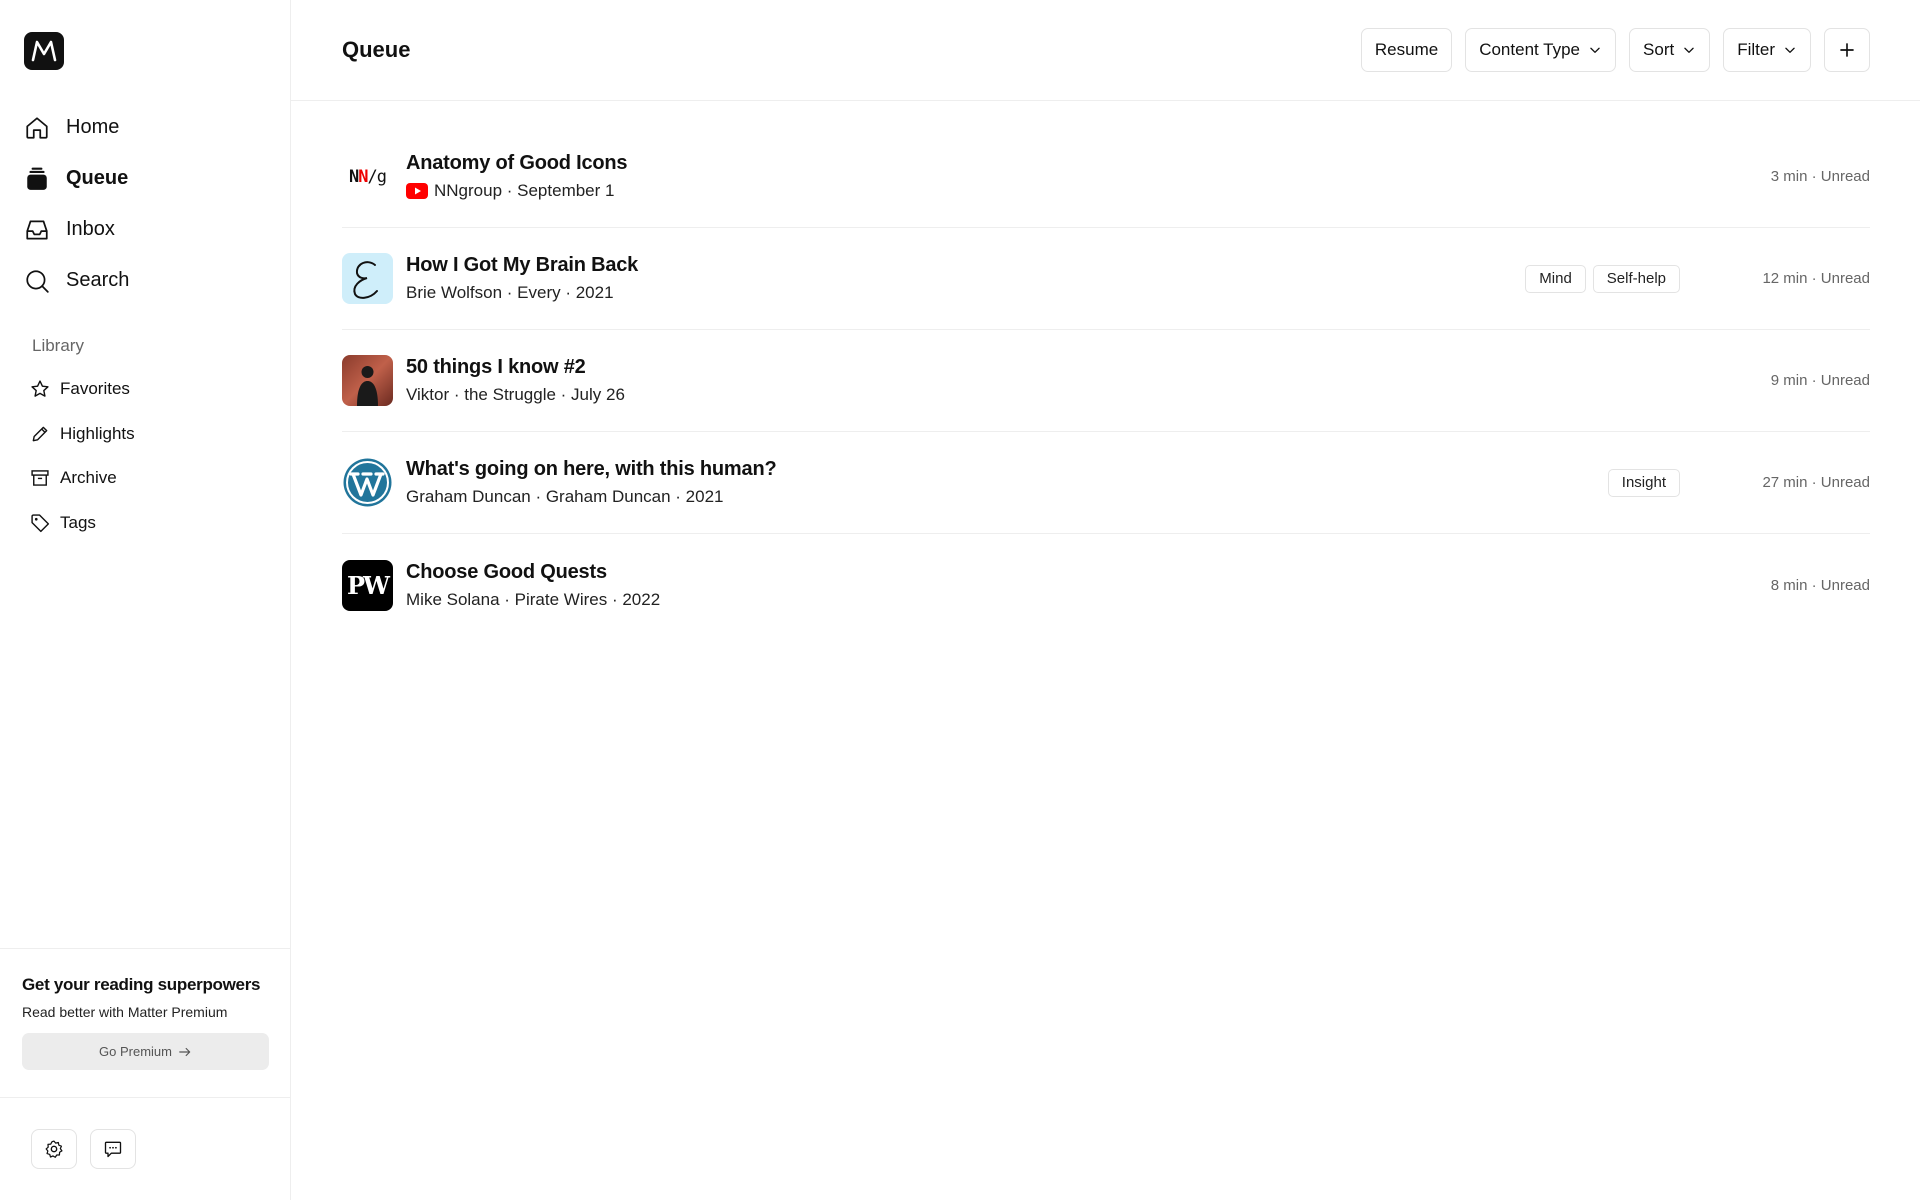 The image size is (1920, 1200). I want to click on pencil-icon, so click(45, 434).